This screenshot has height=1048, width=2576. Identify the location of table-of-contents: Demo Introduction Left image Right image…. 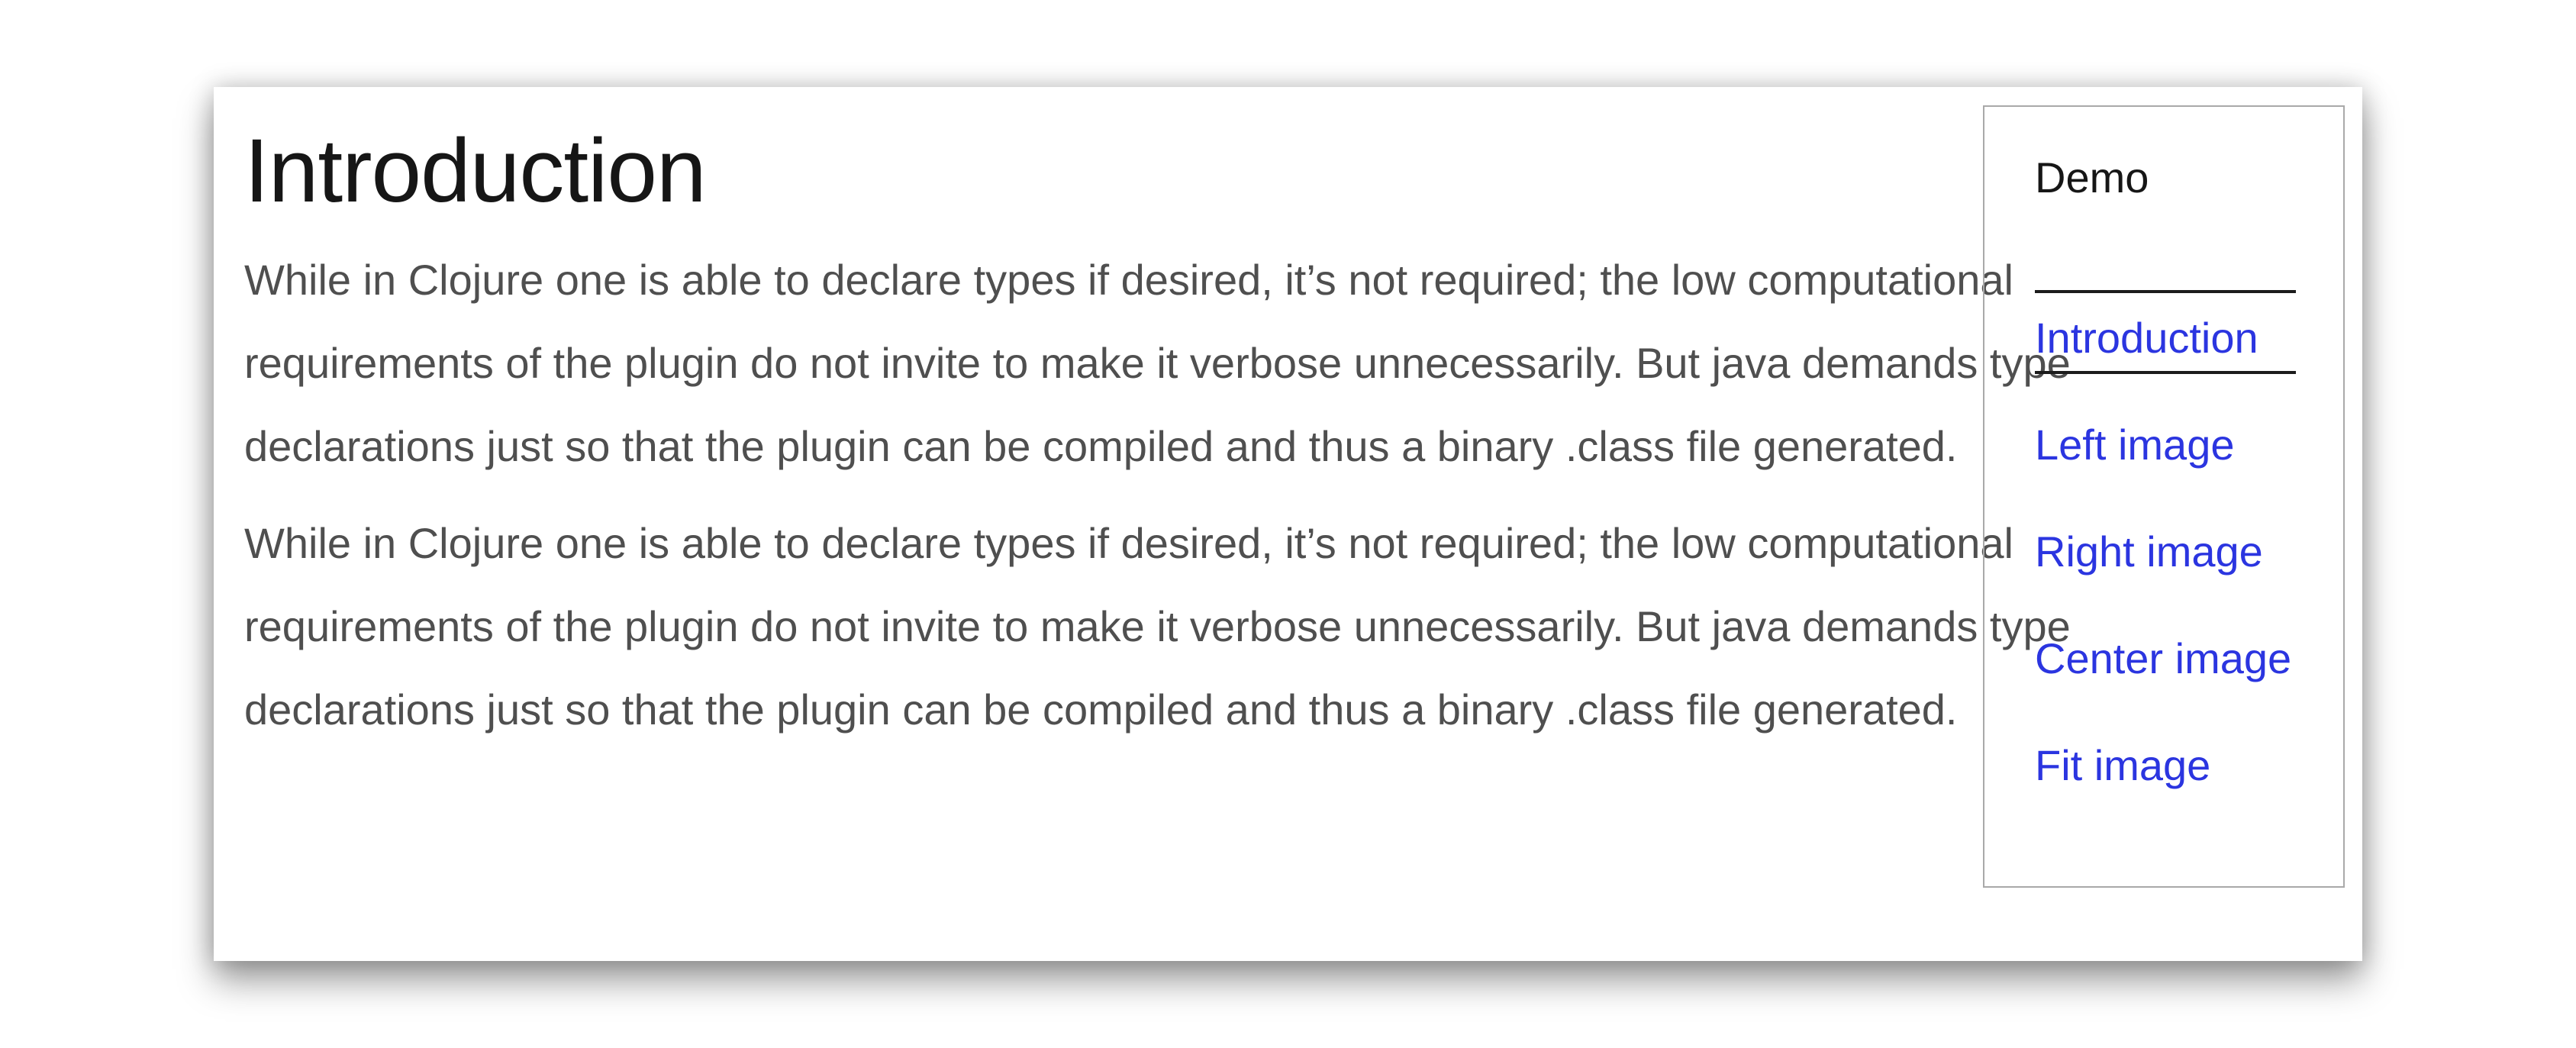
(2164, 496).